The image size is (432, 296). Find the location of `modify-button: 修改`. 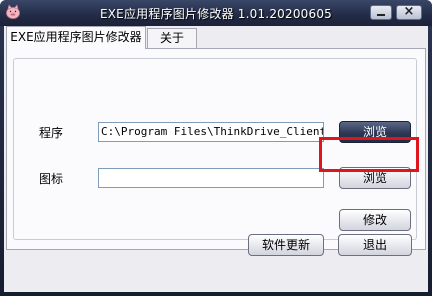

modify-button: 修改 is located at coordinates (375, 220).